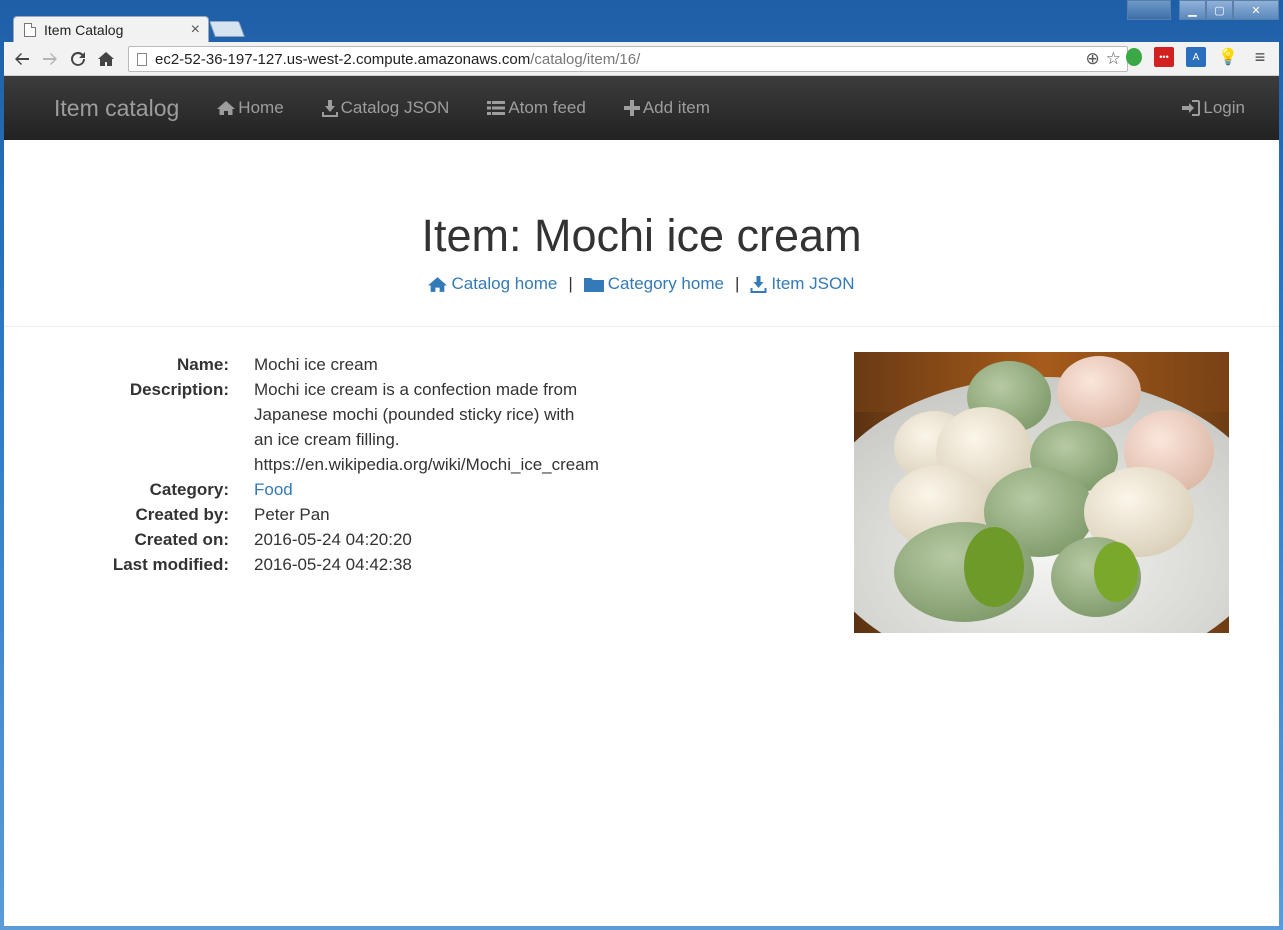 The image size is (1283, 930). I want to click on home-button, so click(106, 59).